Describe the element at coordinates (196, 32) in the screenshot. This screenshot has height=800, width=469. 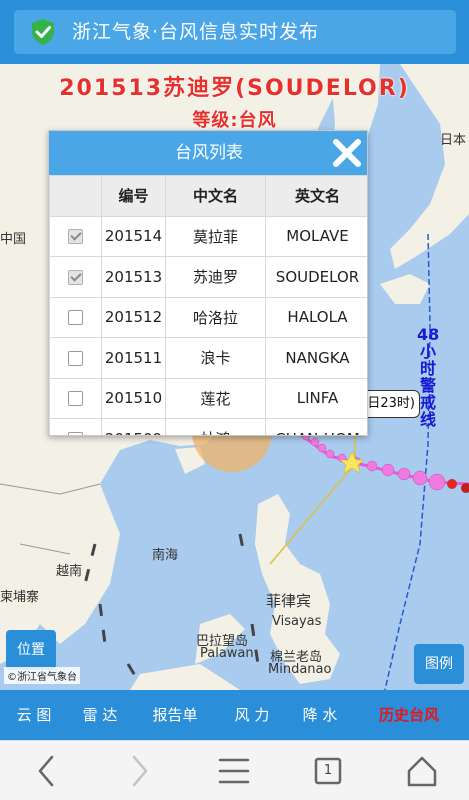
I see `app-title: 浙江气象·台风信息实时发布` at that location.